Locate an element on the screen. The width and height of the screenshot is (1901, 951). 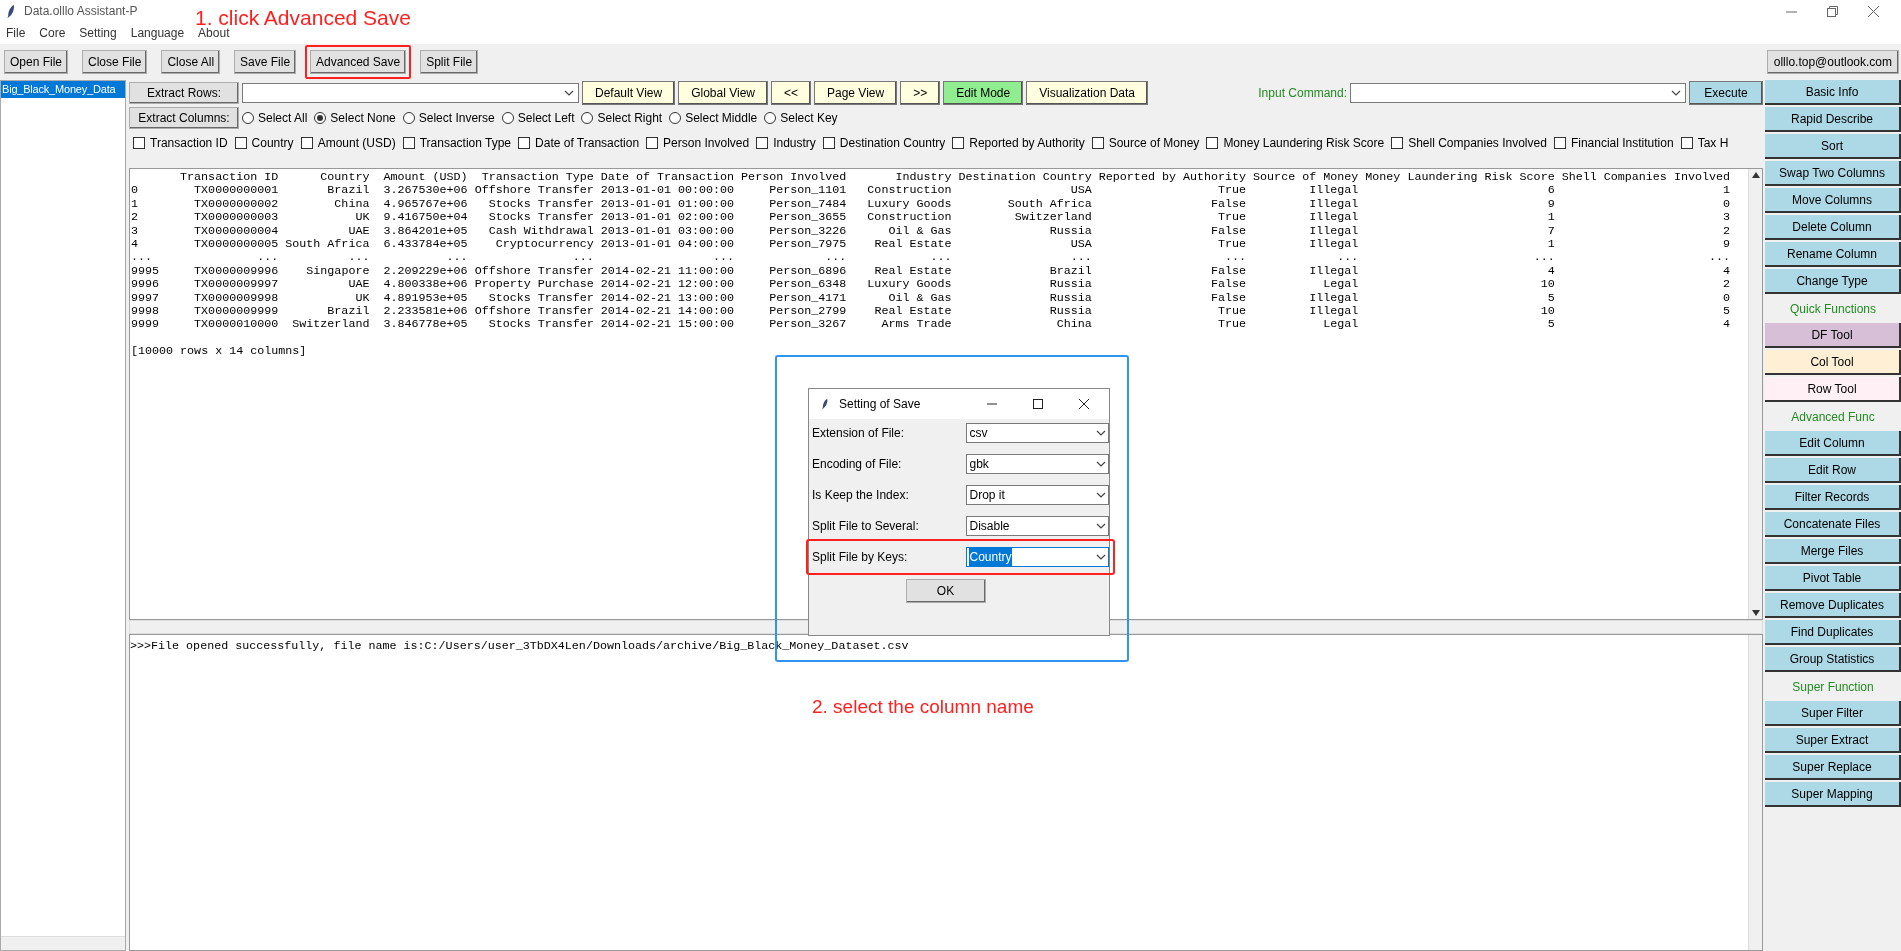
sidebar-button: Basic Info is located at coordinates (1833, 92).